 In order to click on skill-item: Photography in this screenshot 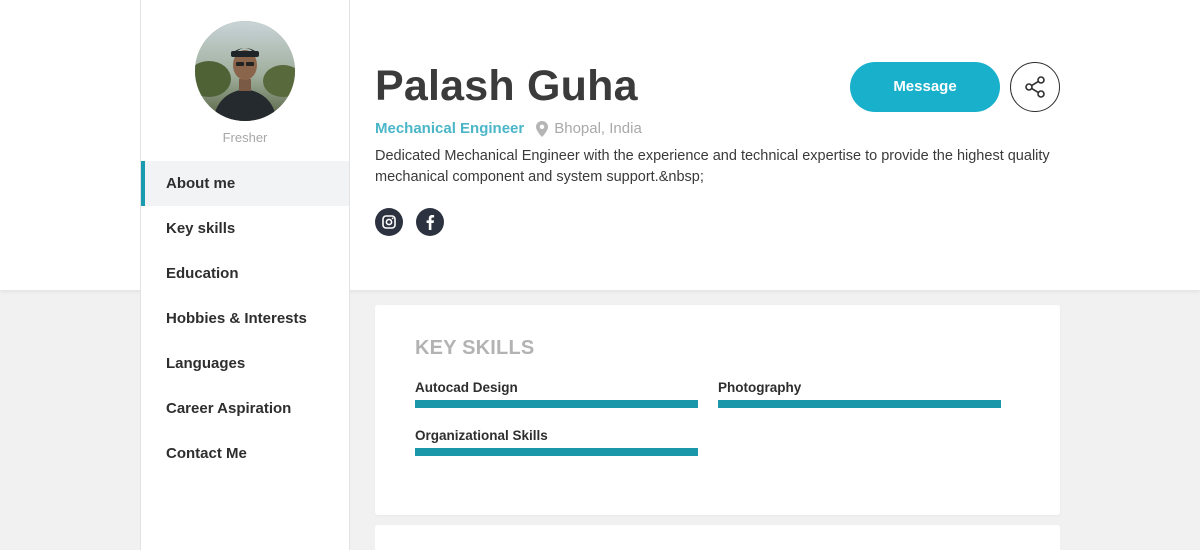, I will do `click(859, 394)`.